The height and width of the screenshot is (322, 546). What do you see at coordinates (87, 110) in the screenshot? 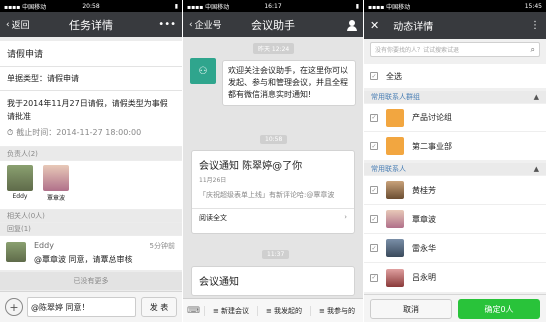
I see `task-description: 我于2014年11月27日请假，请假类型为事假 请批准` at bounding box center [87, 110].